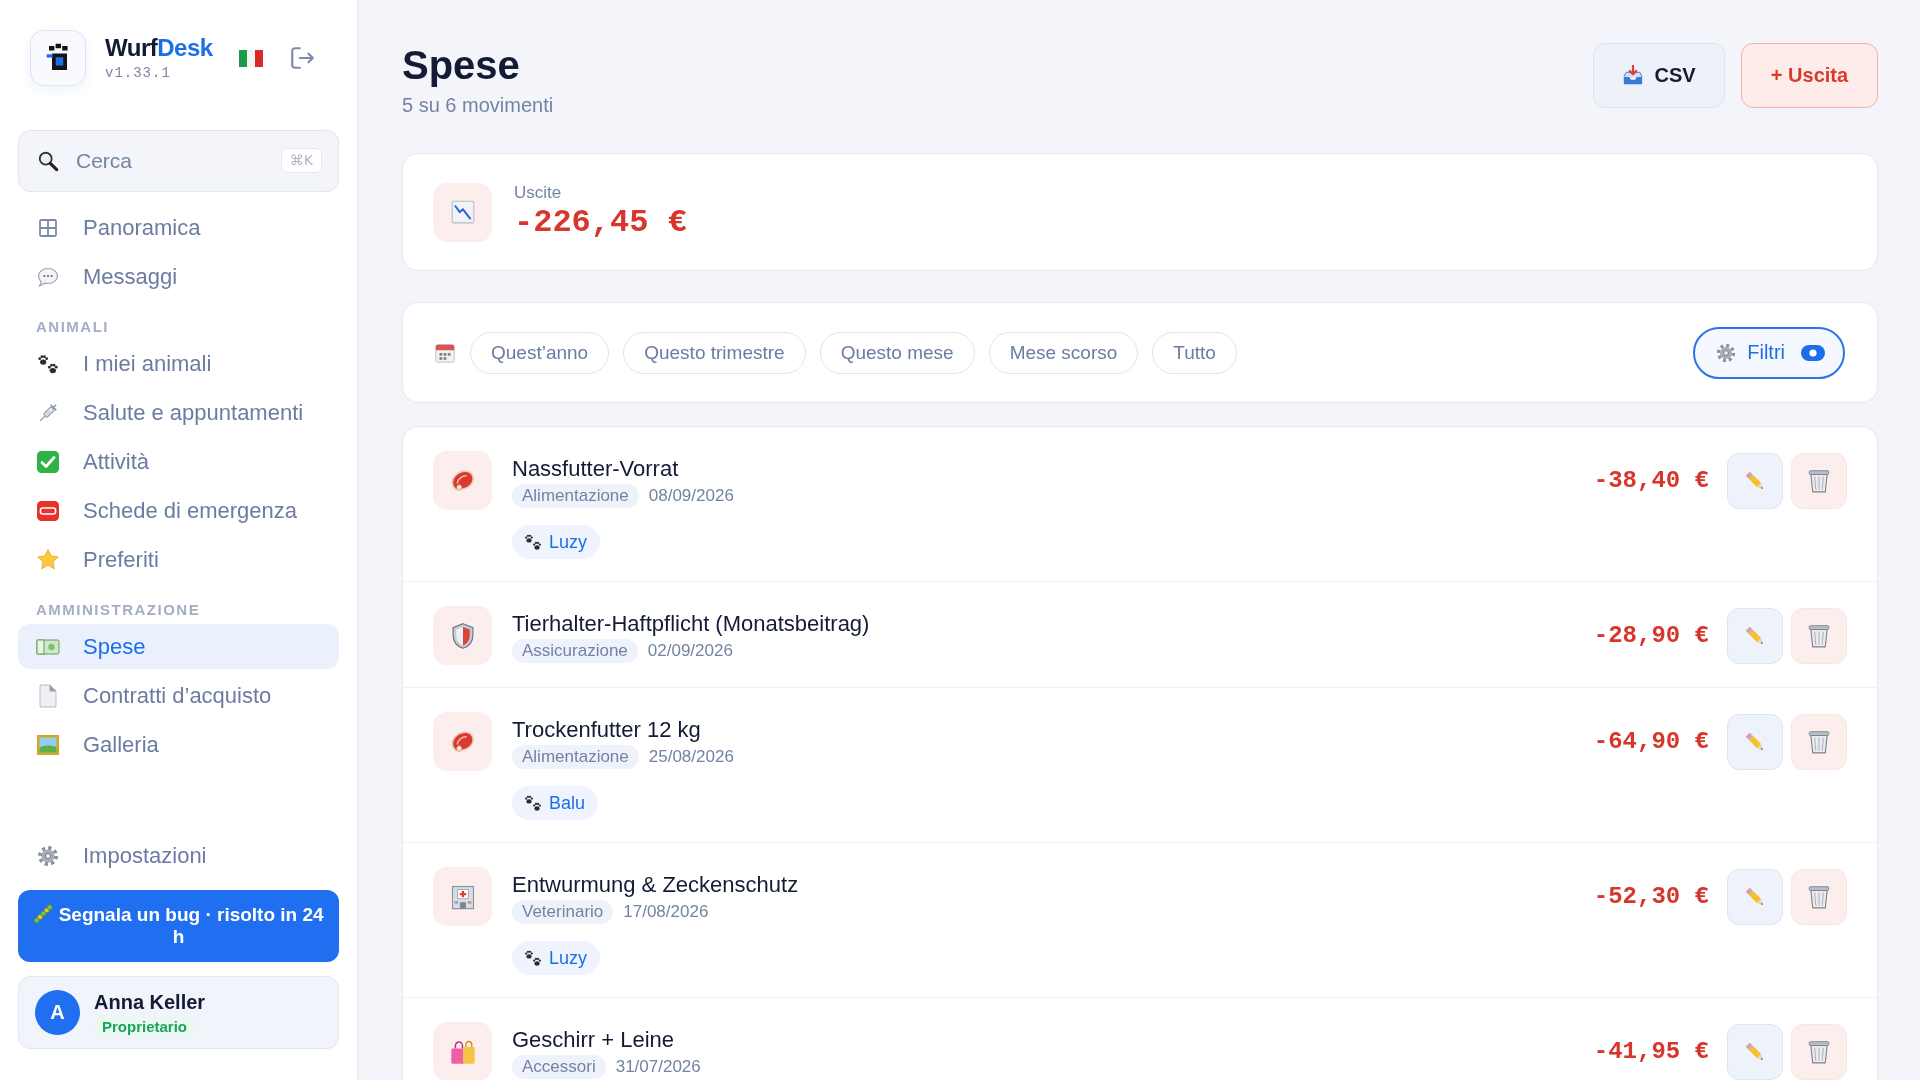 The width and height of the screenshot is (1920, 1080). What do you see at coordinates (178, 926) in the screenshot?
I see `report-bug-button: Segnala un bug · risolto in 24 h` at bounding box center [178, 926].